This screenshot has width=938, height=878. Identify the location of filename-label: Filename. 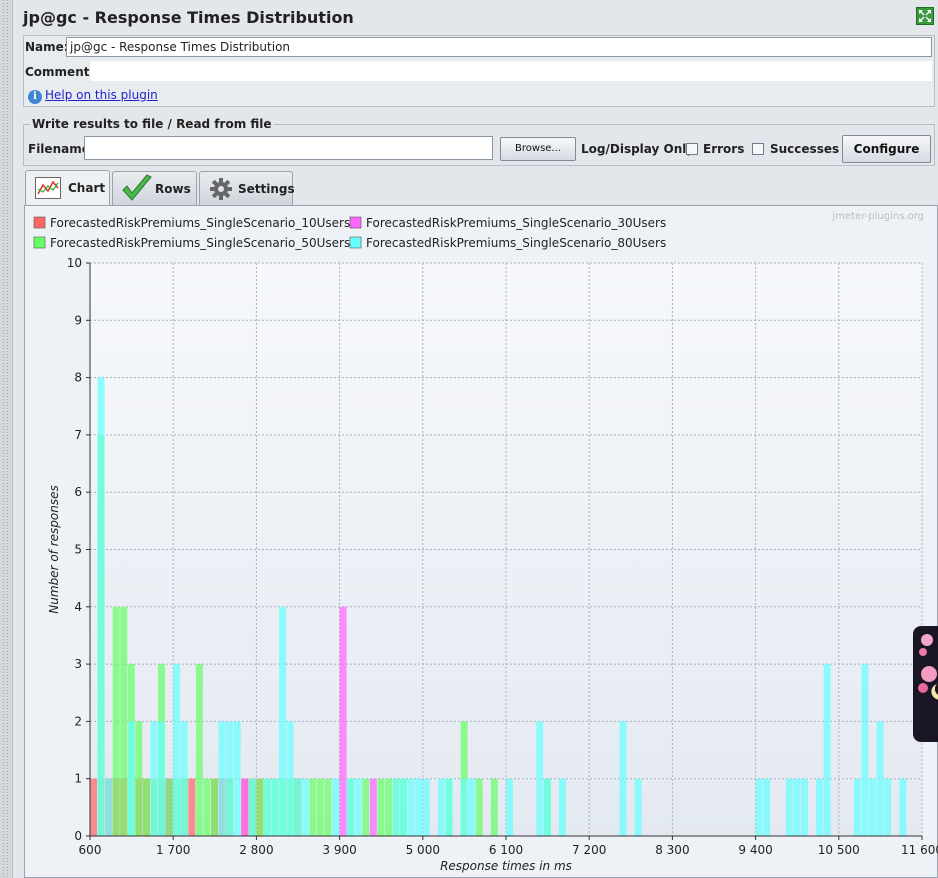
(59, 149).